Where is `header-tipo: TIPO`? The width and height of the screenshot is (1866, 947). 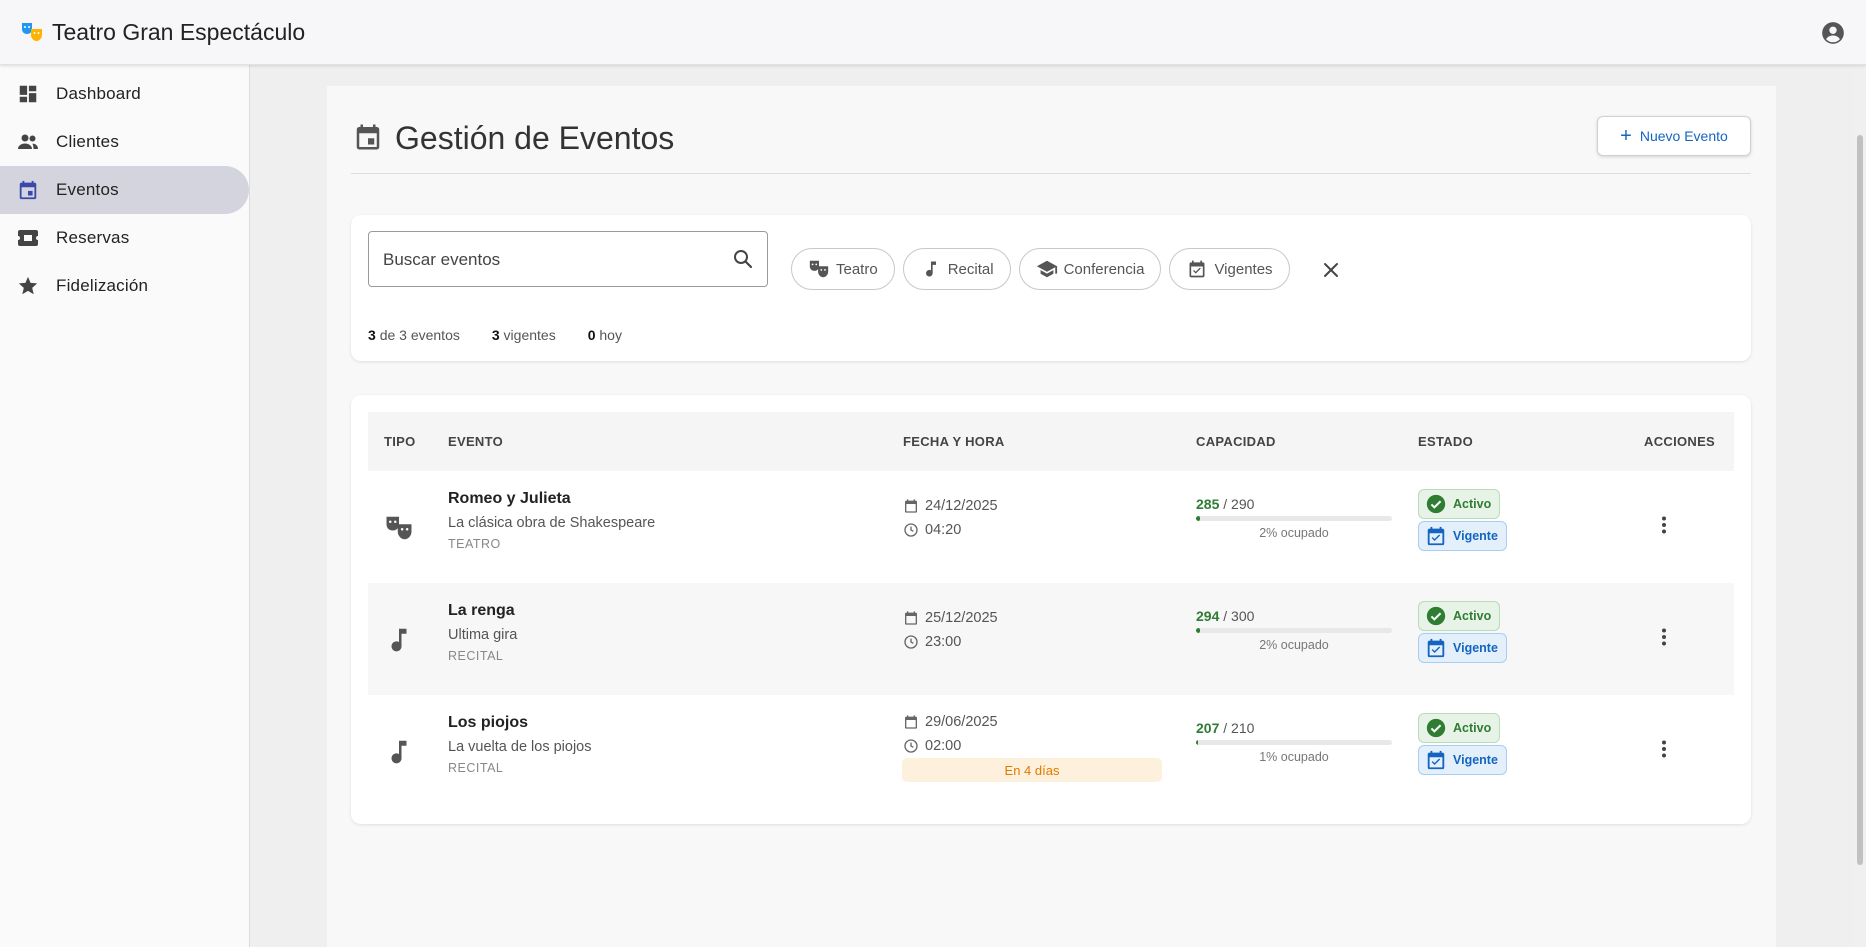 header-tipo: TIPO is located at coordinates (400, 441).